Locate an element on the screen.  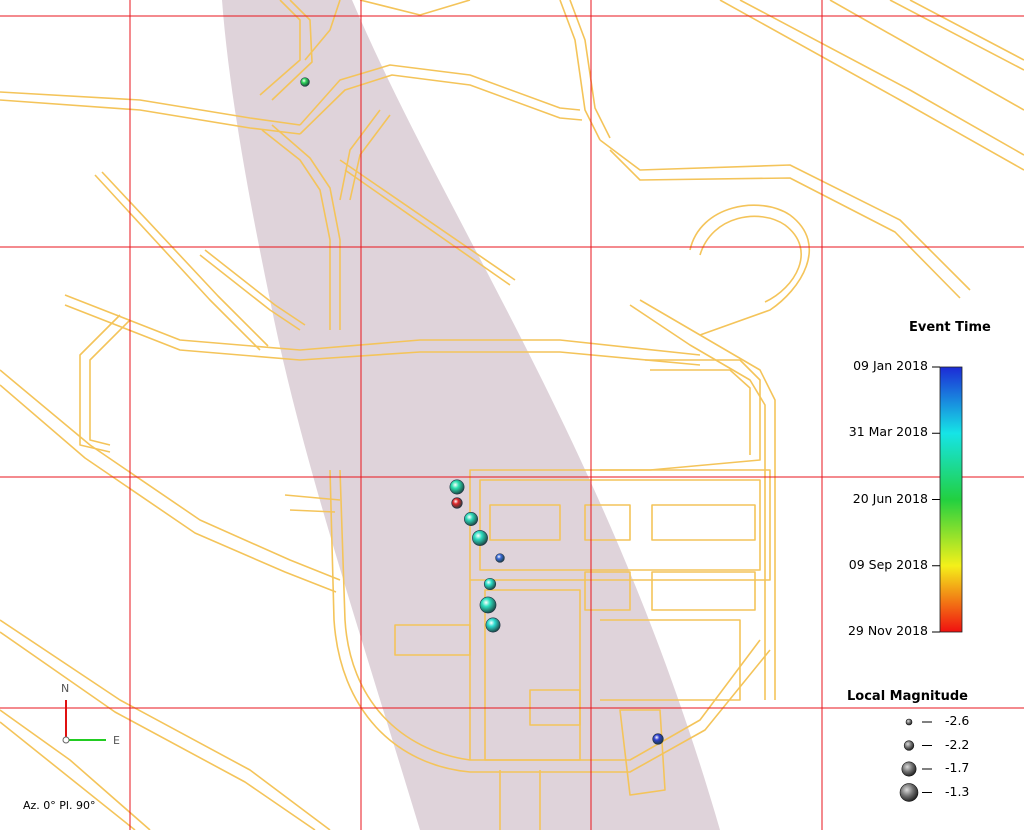
colorbar-tick-label: 09 Sep 2018 is located at coordinates (888, 564).